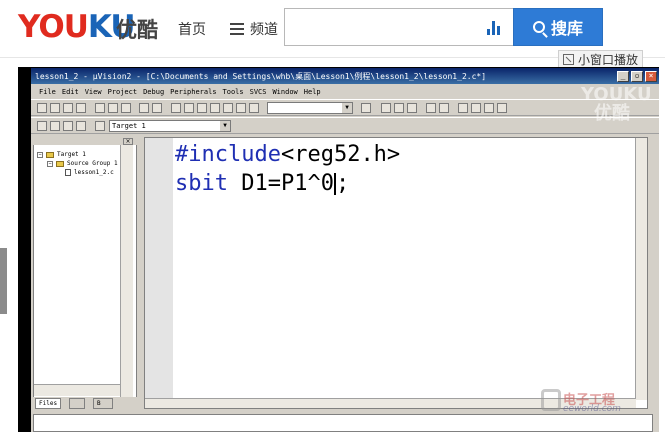  Describe the element at coordinates (176, 108) in the screenshot. I see `indent-icon` at that location.